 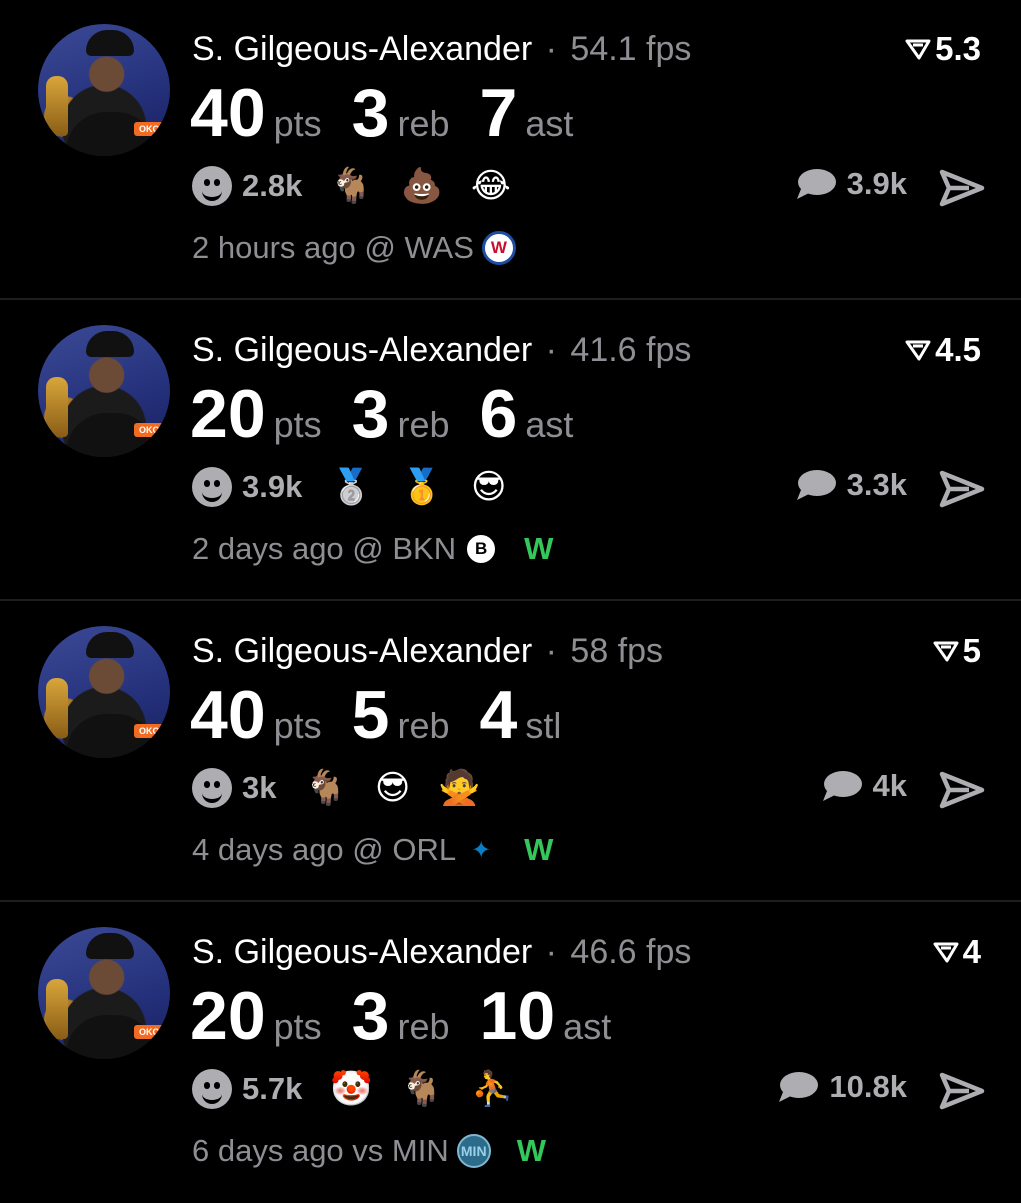 I want to click on stat-value: 5, so click(x=370, y=715).